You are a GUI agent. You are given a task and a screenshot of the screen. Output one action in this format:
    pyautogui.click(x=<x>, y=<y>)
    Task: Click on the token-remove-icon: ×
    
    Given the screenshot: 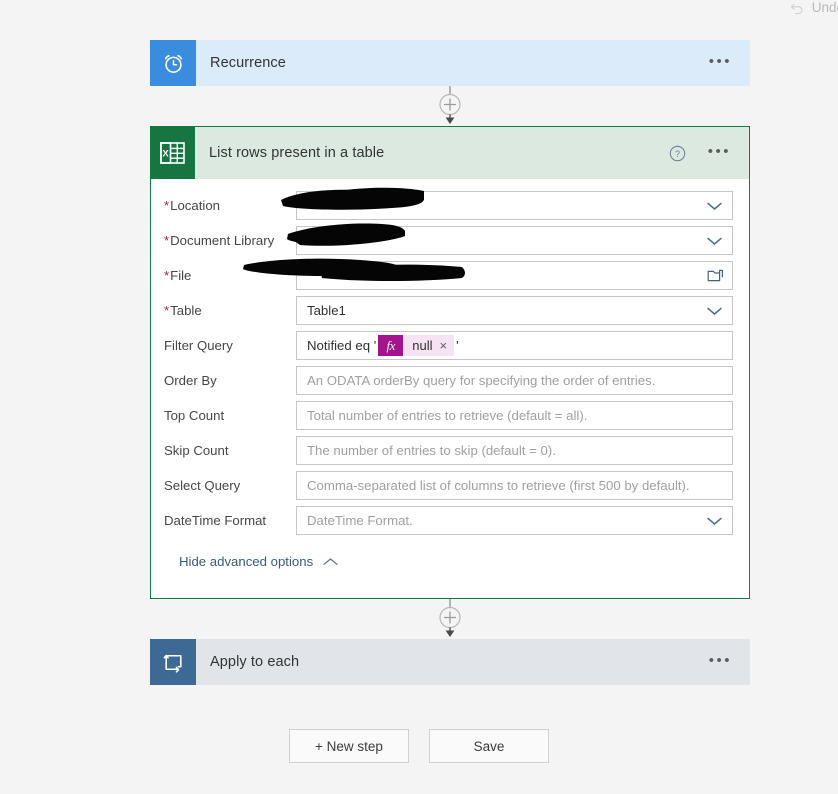 What is the action you would take?
    pyautogui.click(x=446, y=345)
    